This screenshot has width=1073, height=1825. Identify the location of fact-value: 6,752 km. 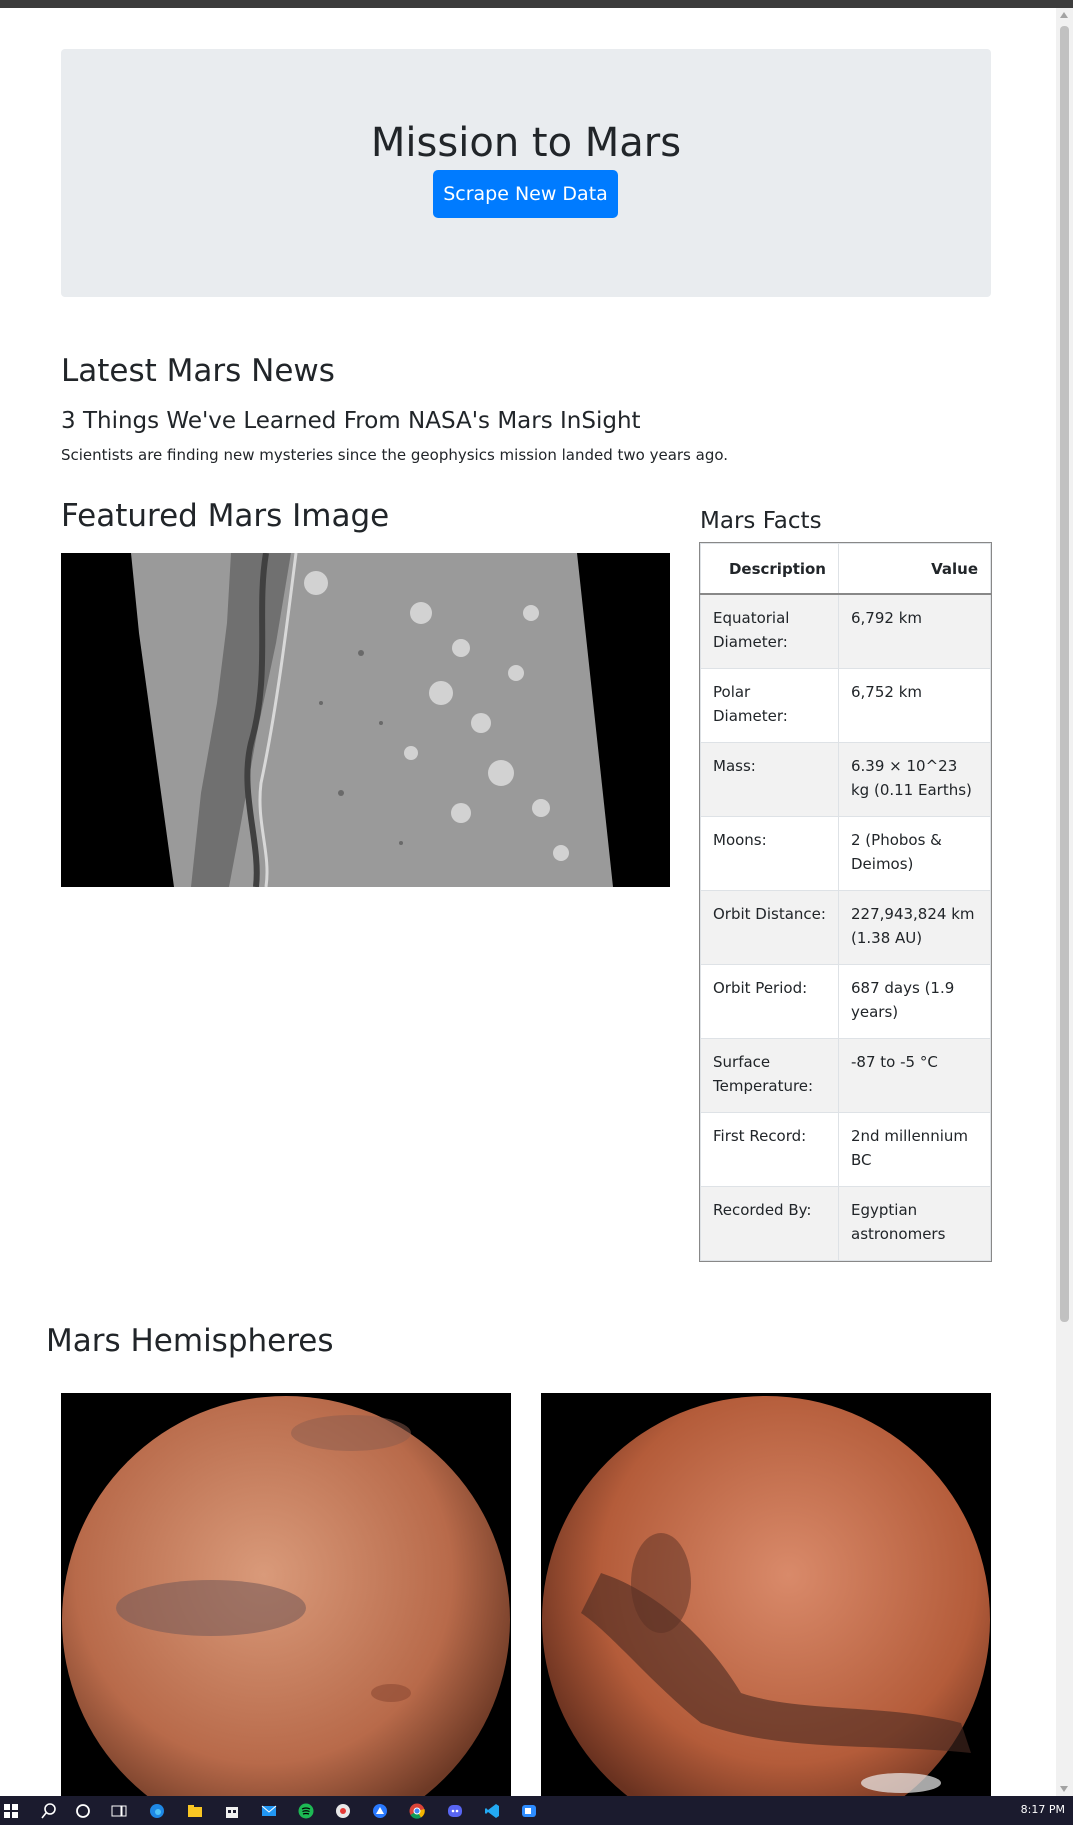
(914, 705).